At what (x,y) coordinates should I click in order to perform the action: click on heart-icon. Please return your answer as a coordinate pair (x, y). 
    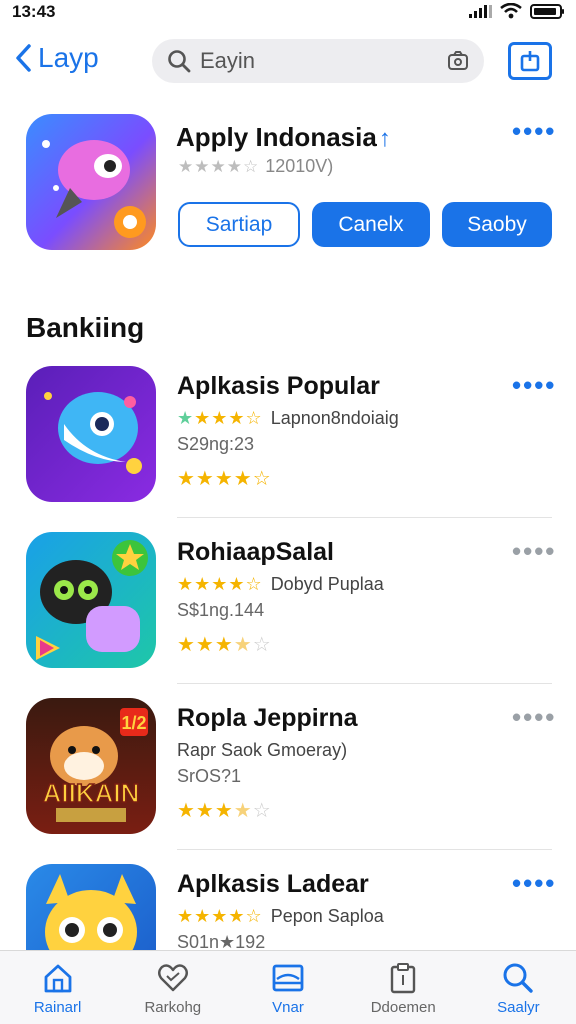
    Looking at the image, I should click on (172, 978).